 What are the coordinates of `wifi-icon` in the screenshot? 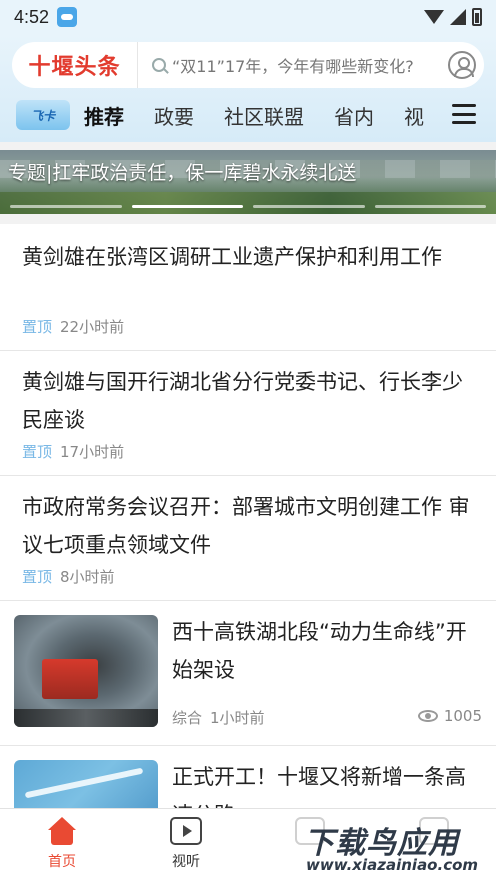 It's located at (434, 17).